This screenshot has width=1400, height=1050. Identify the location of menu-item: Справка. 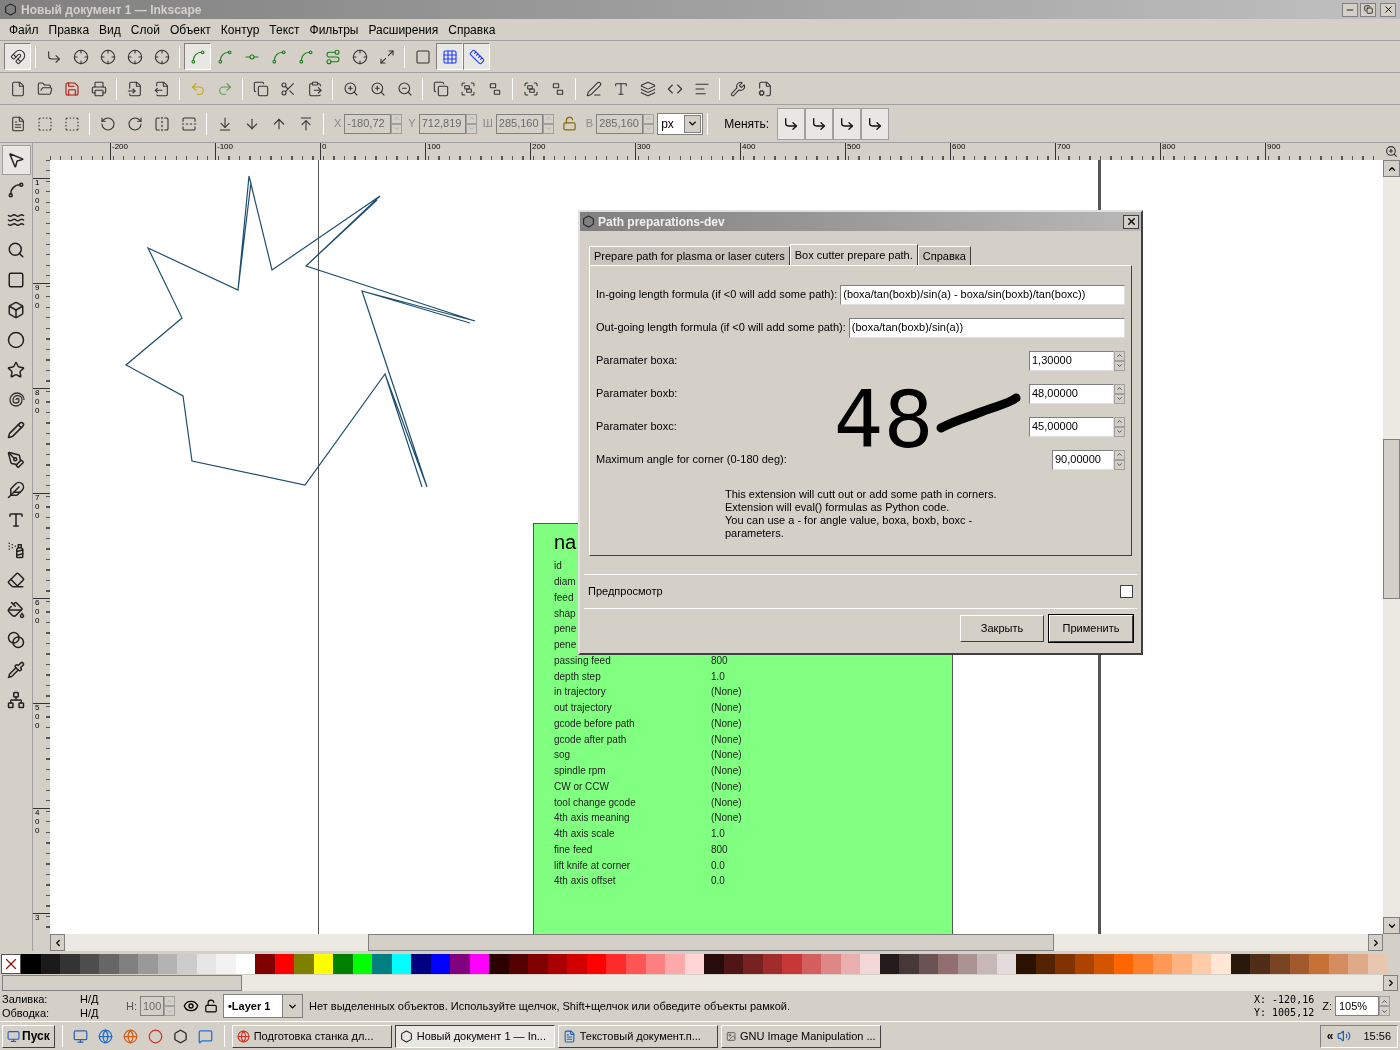
(472, 29).